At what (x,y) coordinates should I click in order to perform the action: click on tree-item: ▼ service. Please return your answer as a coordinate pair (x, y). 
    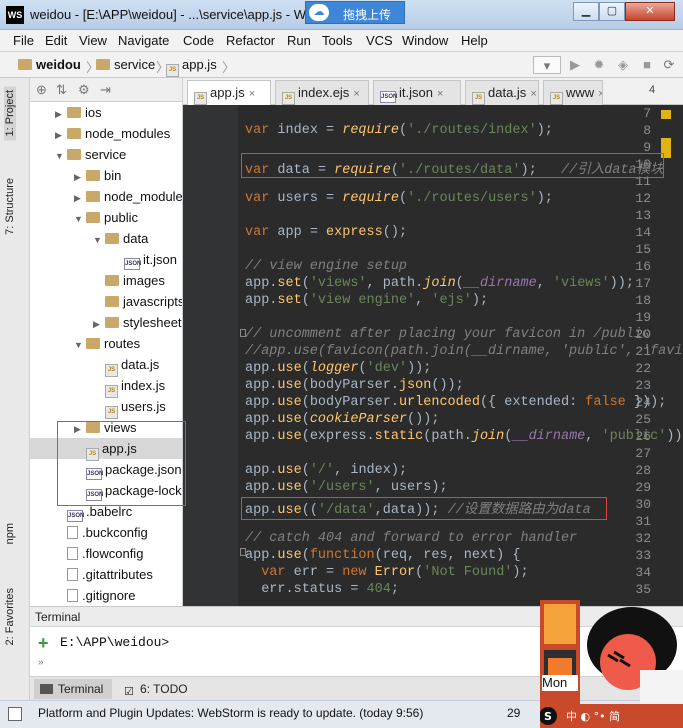
    Looking at the image, I should click on (106, 155).